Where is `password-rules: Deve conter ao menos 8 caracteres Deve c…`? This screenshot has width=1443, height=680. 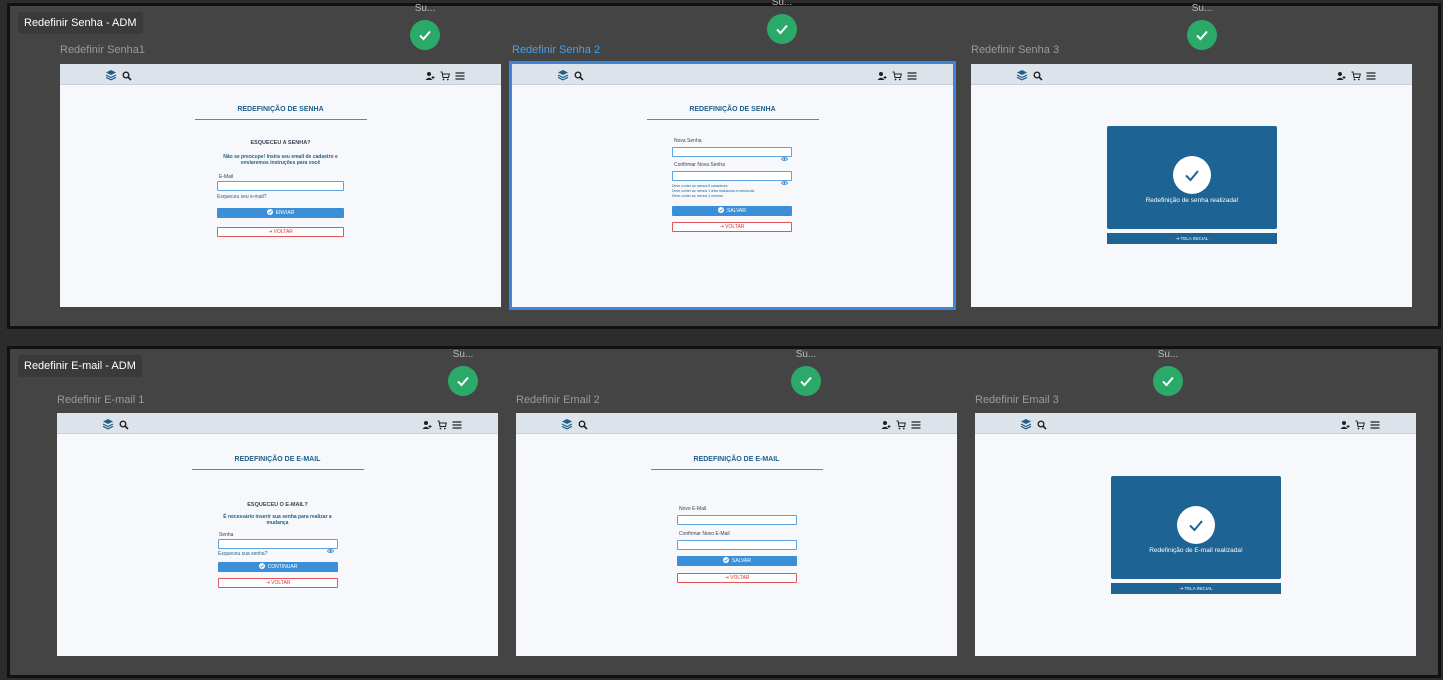 password-rules: Deve conter ao menos 8 caracteres Deve c… is located at coordinates (713, 191).